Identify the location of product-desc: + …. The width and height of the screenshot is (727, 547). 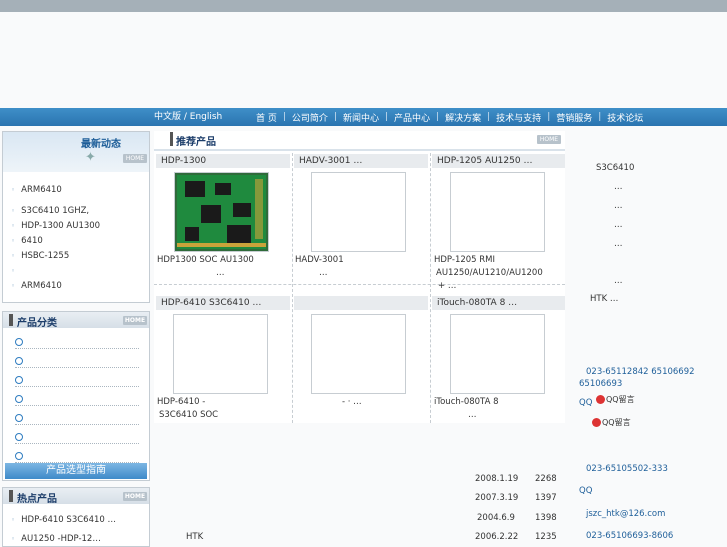
(447, 286).